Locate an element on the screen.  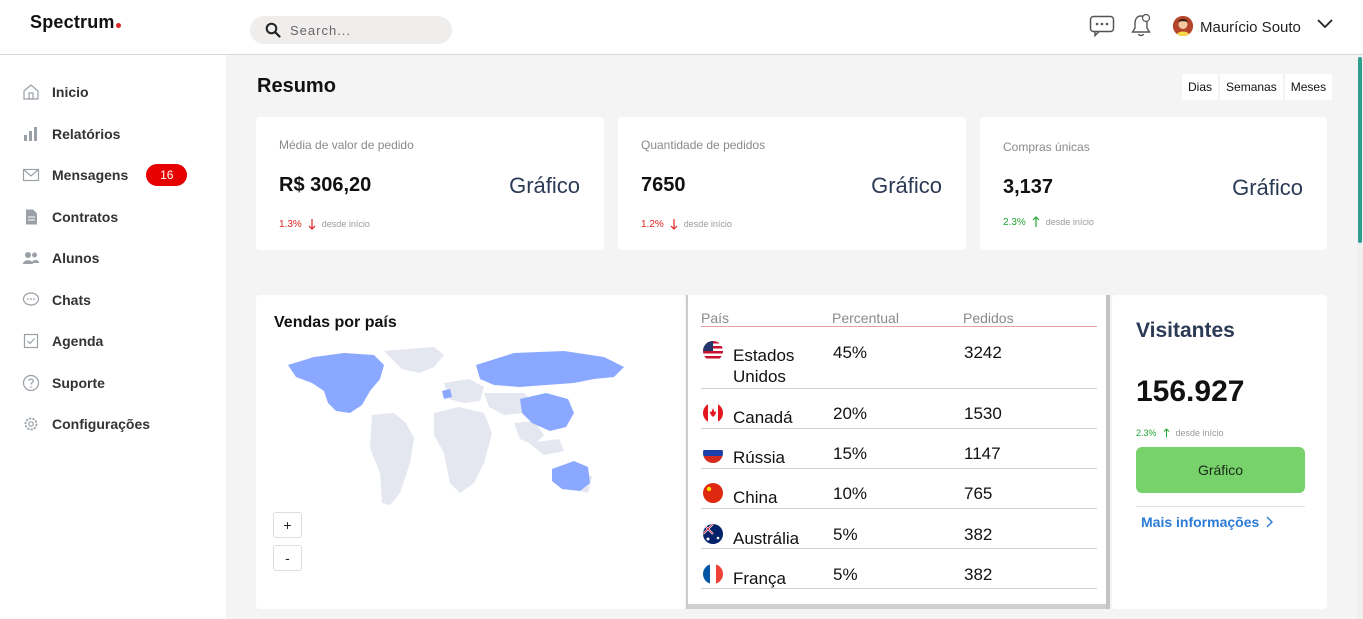
column-header-percent: Percentual is located at coordinates (865, 318).